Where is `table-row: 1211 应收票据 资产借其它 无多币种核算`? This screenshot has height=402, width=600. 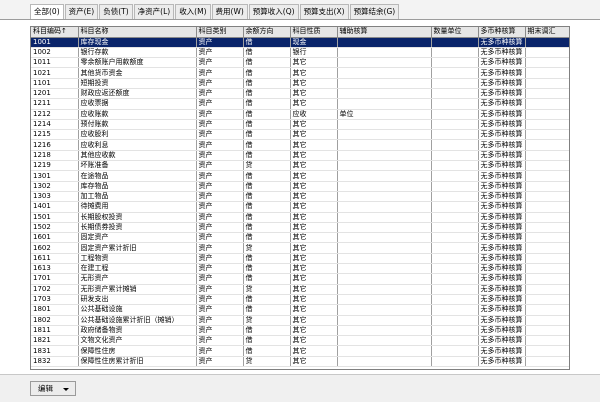
table-row: 1211 应收票据 资产借其它 无多币种核算 is located at coordinates (300, 104).